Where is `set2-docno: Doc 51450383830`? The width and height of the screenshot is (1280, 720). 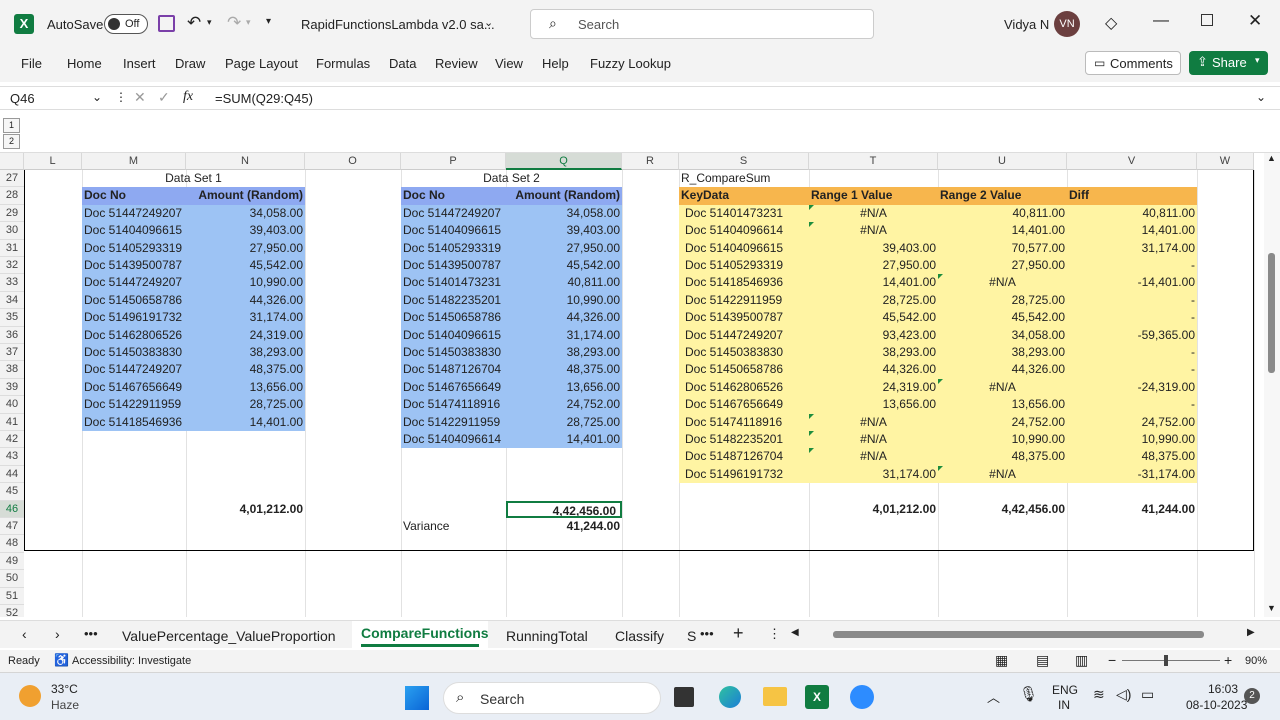 set2-docno: Doc 51450383830 is located at coordinates (453, 352).